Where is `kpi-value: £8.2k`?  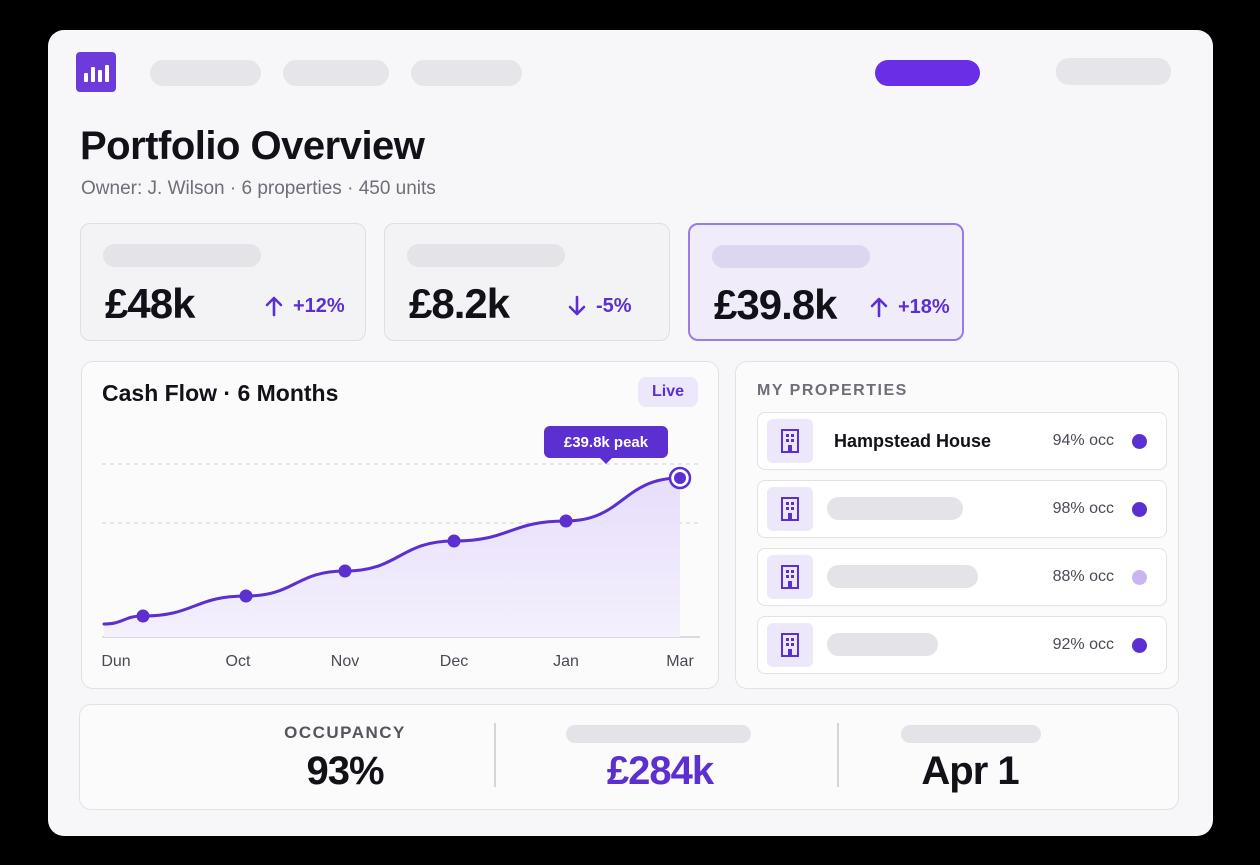 kpi-value: £8.2k is located at coordinates (459, 303).